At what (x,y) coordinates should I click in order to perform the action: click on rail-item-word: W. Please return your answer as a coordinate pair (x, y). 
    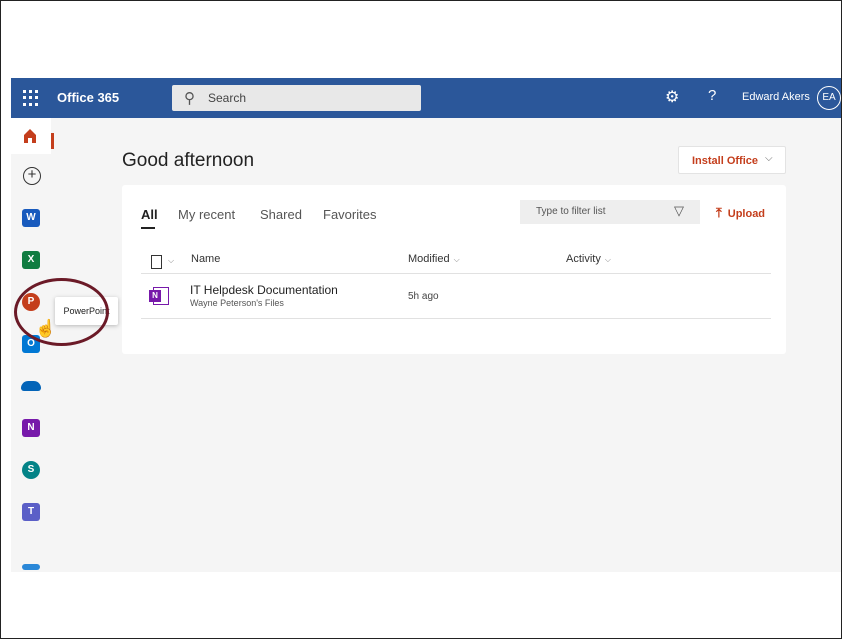
    Looking at the image, I should click on (31, 218).